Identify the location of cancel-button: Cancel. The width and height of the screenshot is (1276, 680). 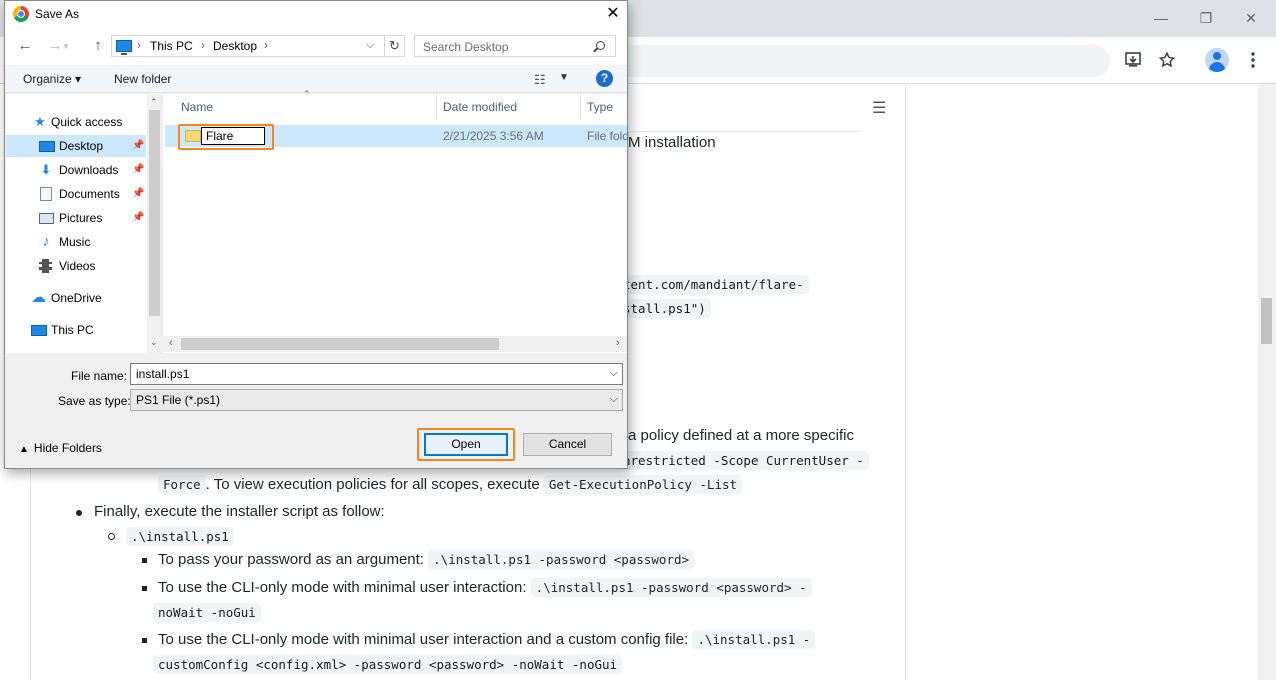
(567, 444).